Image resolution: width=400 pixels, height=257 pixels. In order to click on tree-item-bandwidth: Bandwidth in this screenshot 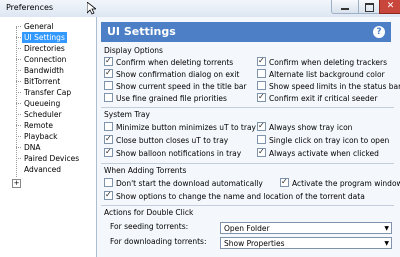, I will do `click(44, 70)`.